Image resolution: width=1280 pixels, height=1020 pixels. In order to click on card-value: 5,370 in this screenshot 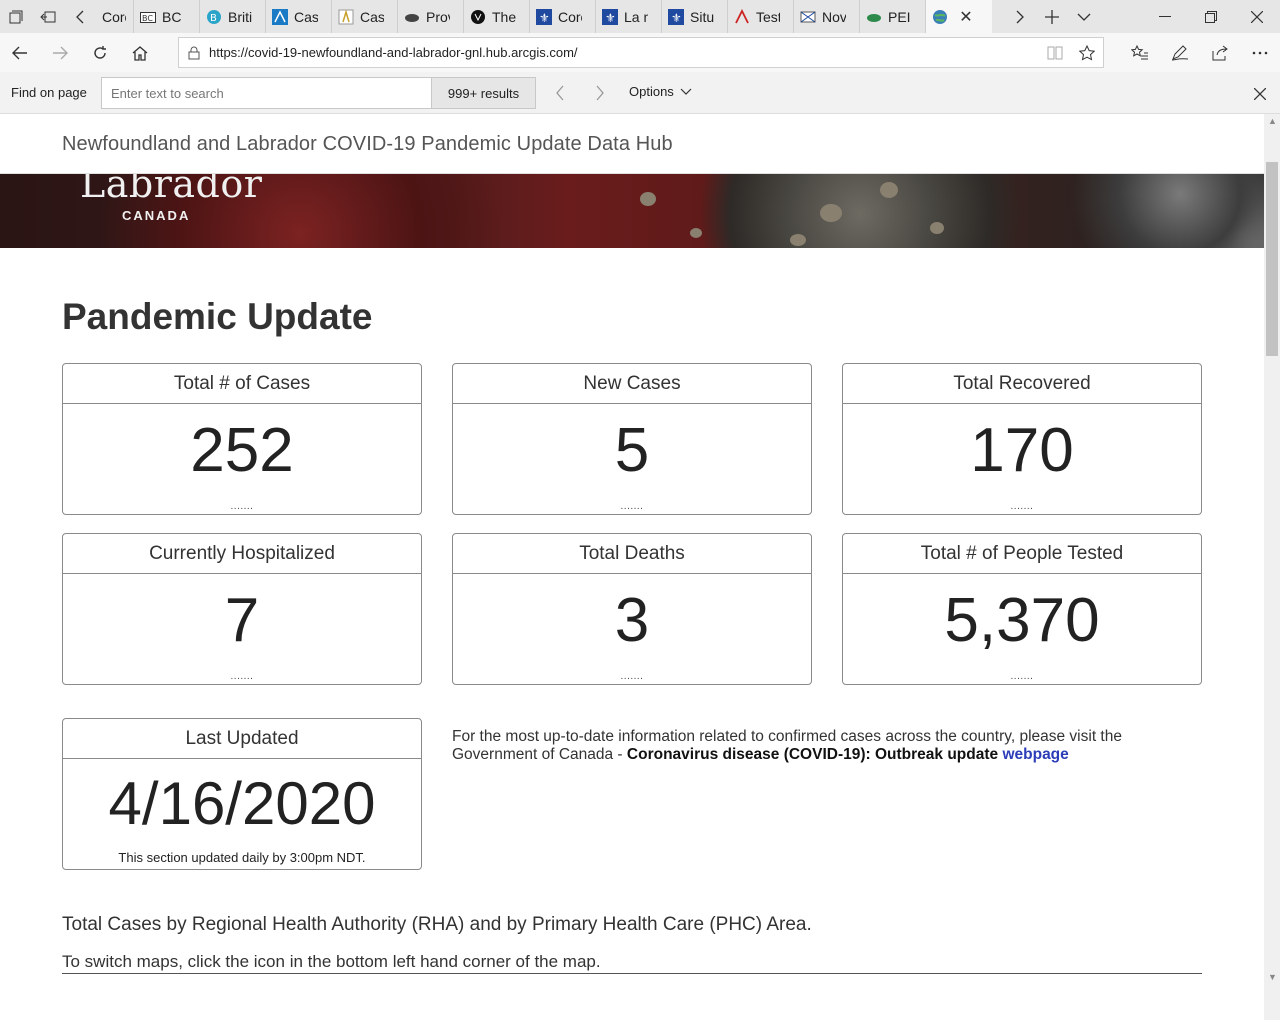, I will do `click(1022, 620)`.